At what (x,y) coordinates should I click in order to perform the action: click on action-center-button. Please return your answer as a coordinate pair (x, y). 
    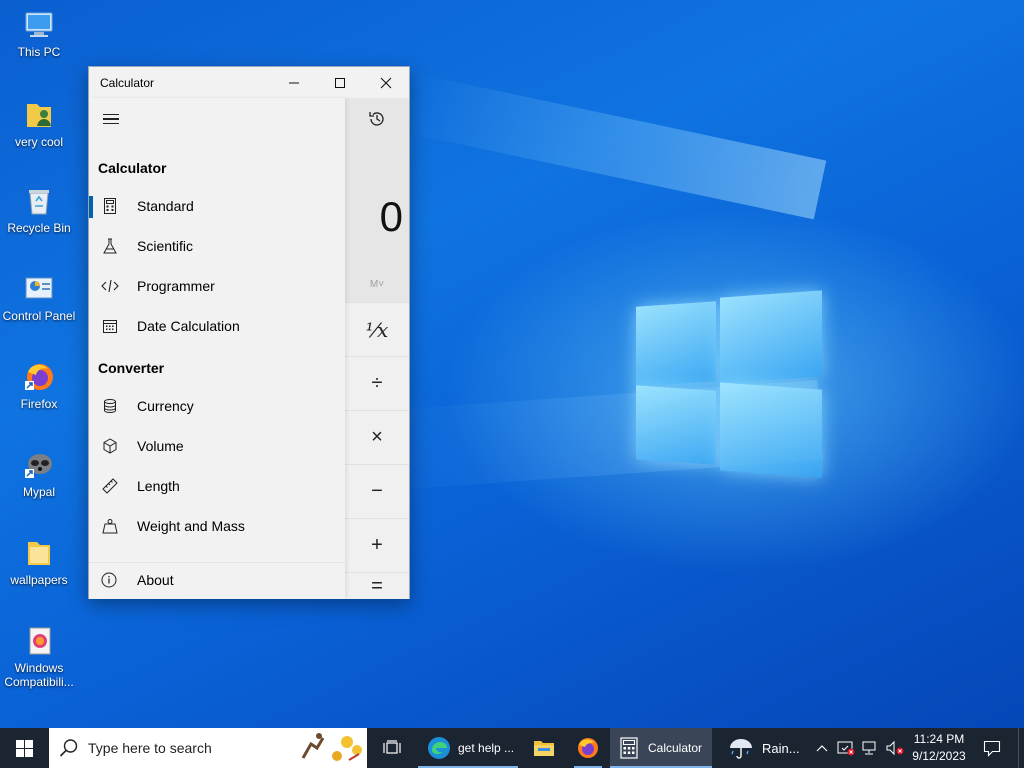
    Looking at the image, I should click on (992, 748).